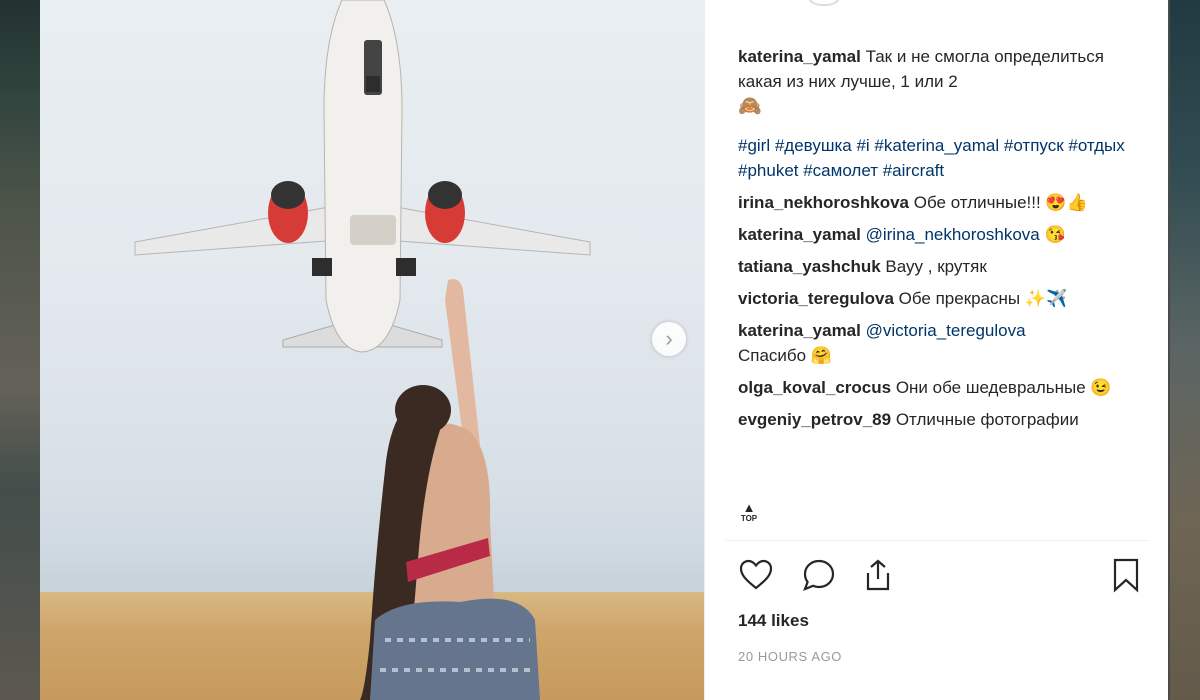 The image size is (1200, 700). What do you see at coordinates (946, 330) in the screenshot?
I see `comment-mention: @victoria_teregulova` at bounding box center [946, 330].